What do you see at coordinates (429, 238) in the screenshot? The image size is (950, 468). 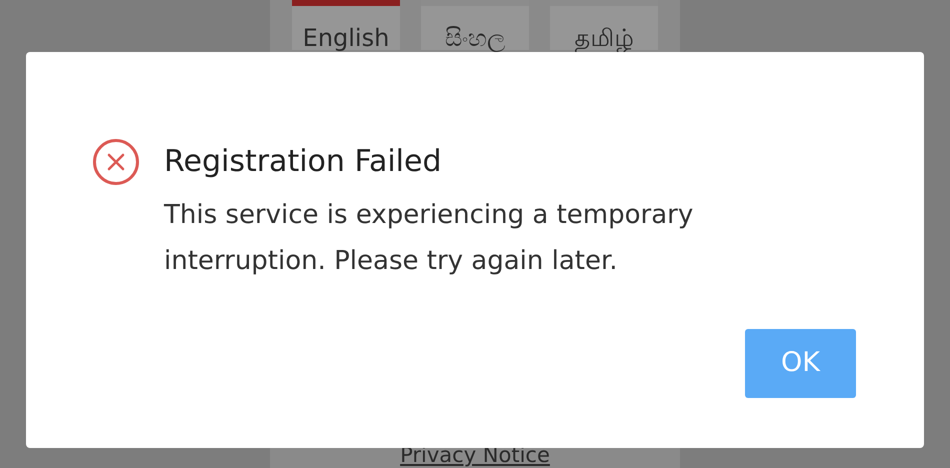 I see `dialog-message: This service is experiencing a temporary interruption. Please try again later.` at bounding box center [429, 238].